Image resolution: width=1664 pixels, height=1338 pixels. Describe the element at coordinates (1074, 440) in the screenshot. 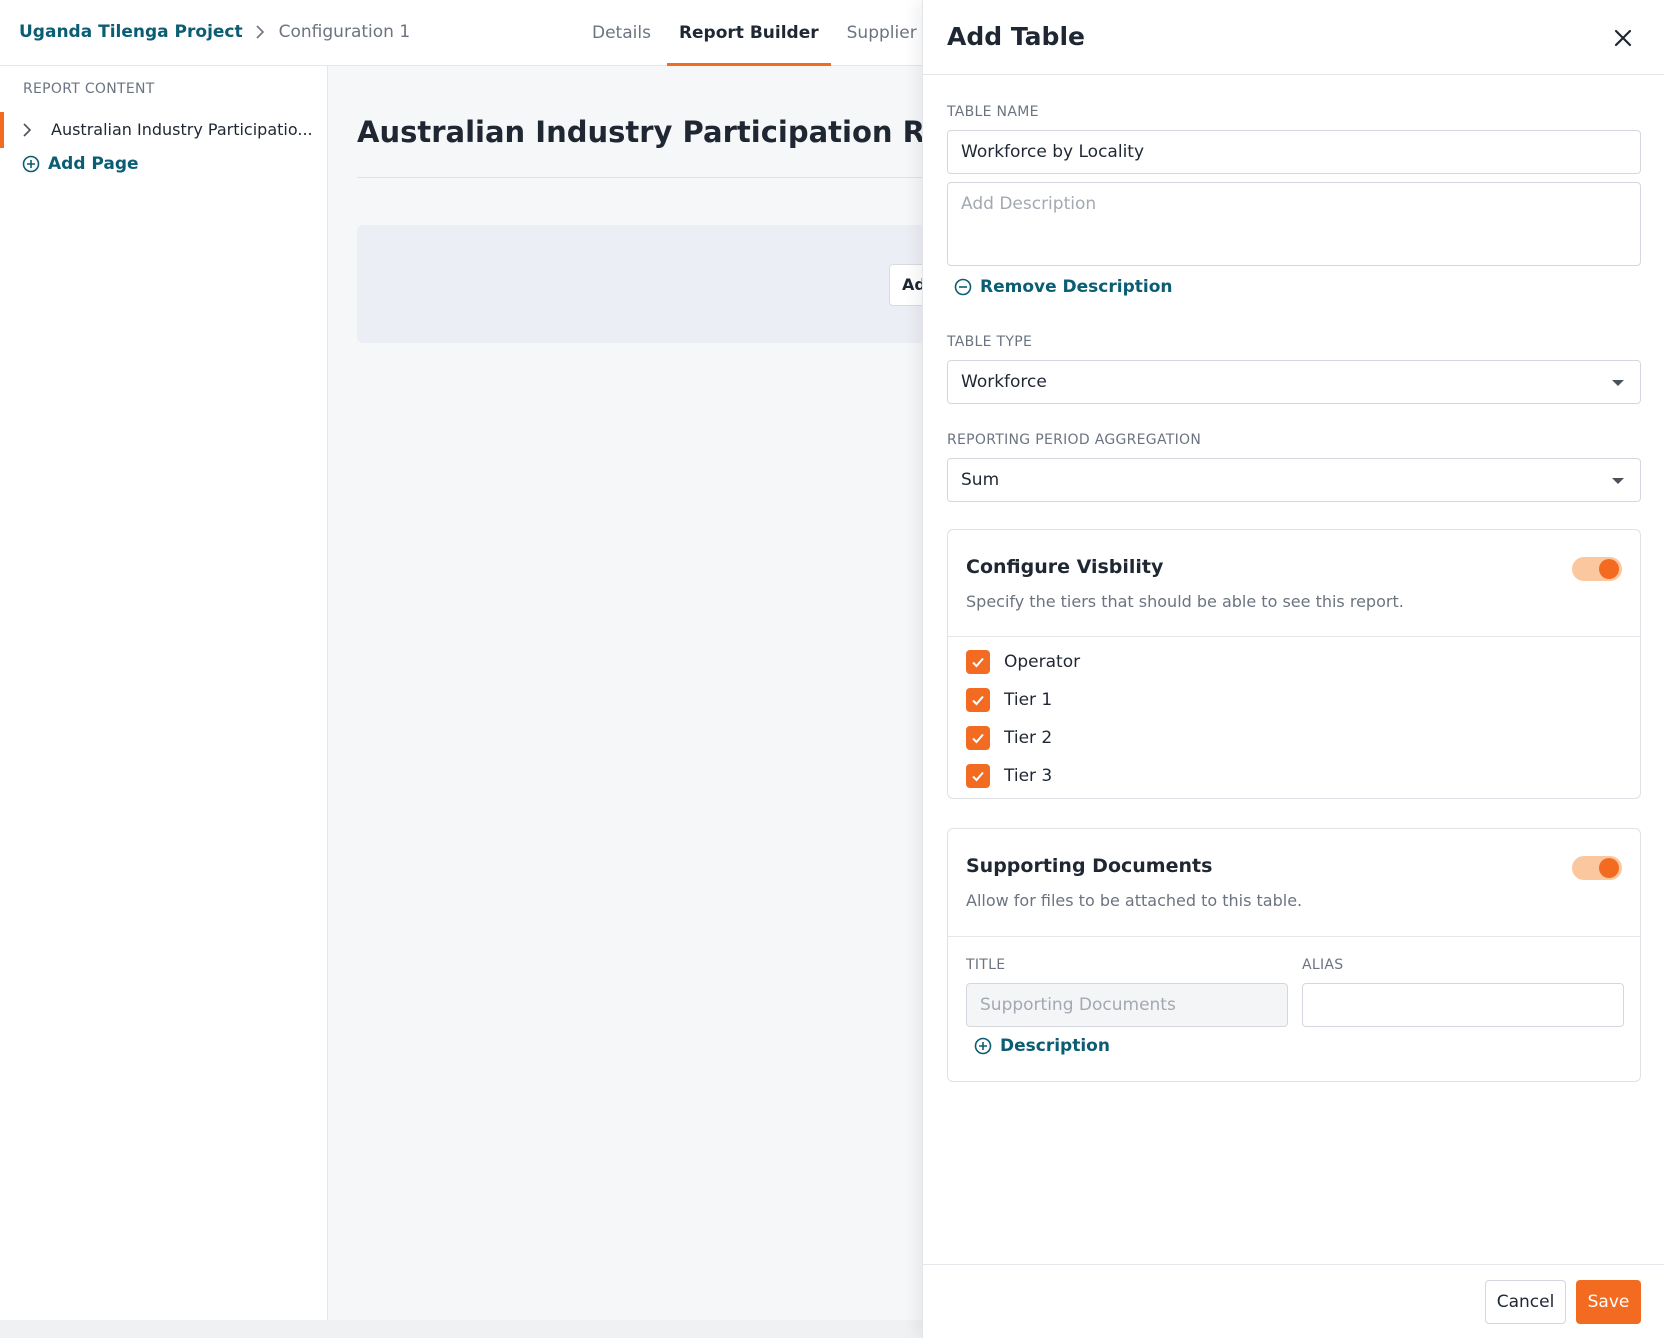

I see `aggregation-label: REPORTING PERIOD AGGREGATION` at that location.